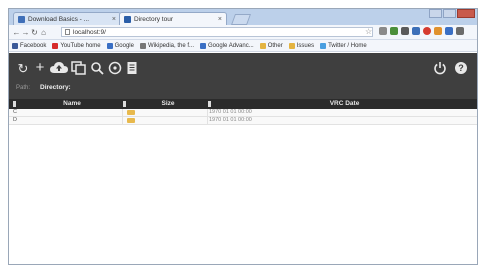 The width and height of the screenshot is (484, 271). What do you see at coordinates (460, 31) in the screenshot?
I see `menu-icon` at bounding box center [460, 31].